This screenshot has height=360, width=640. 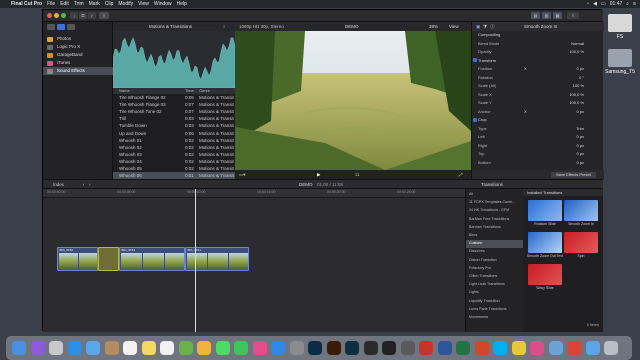 I want to click on video-clip: IMG_0151, so click(x=152, y=259).